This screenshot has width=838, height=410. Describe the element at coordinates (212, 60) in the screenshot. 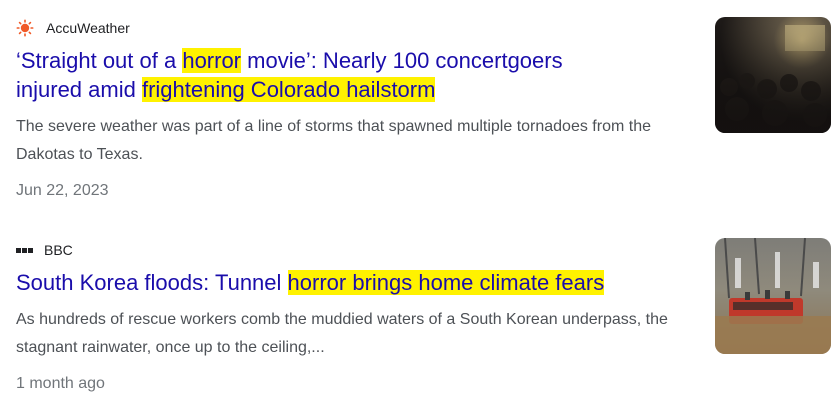

I see `highlighted-term: horror` at that location.